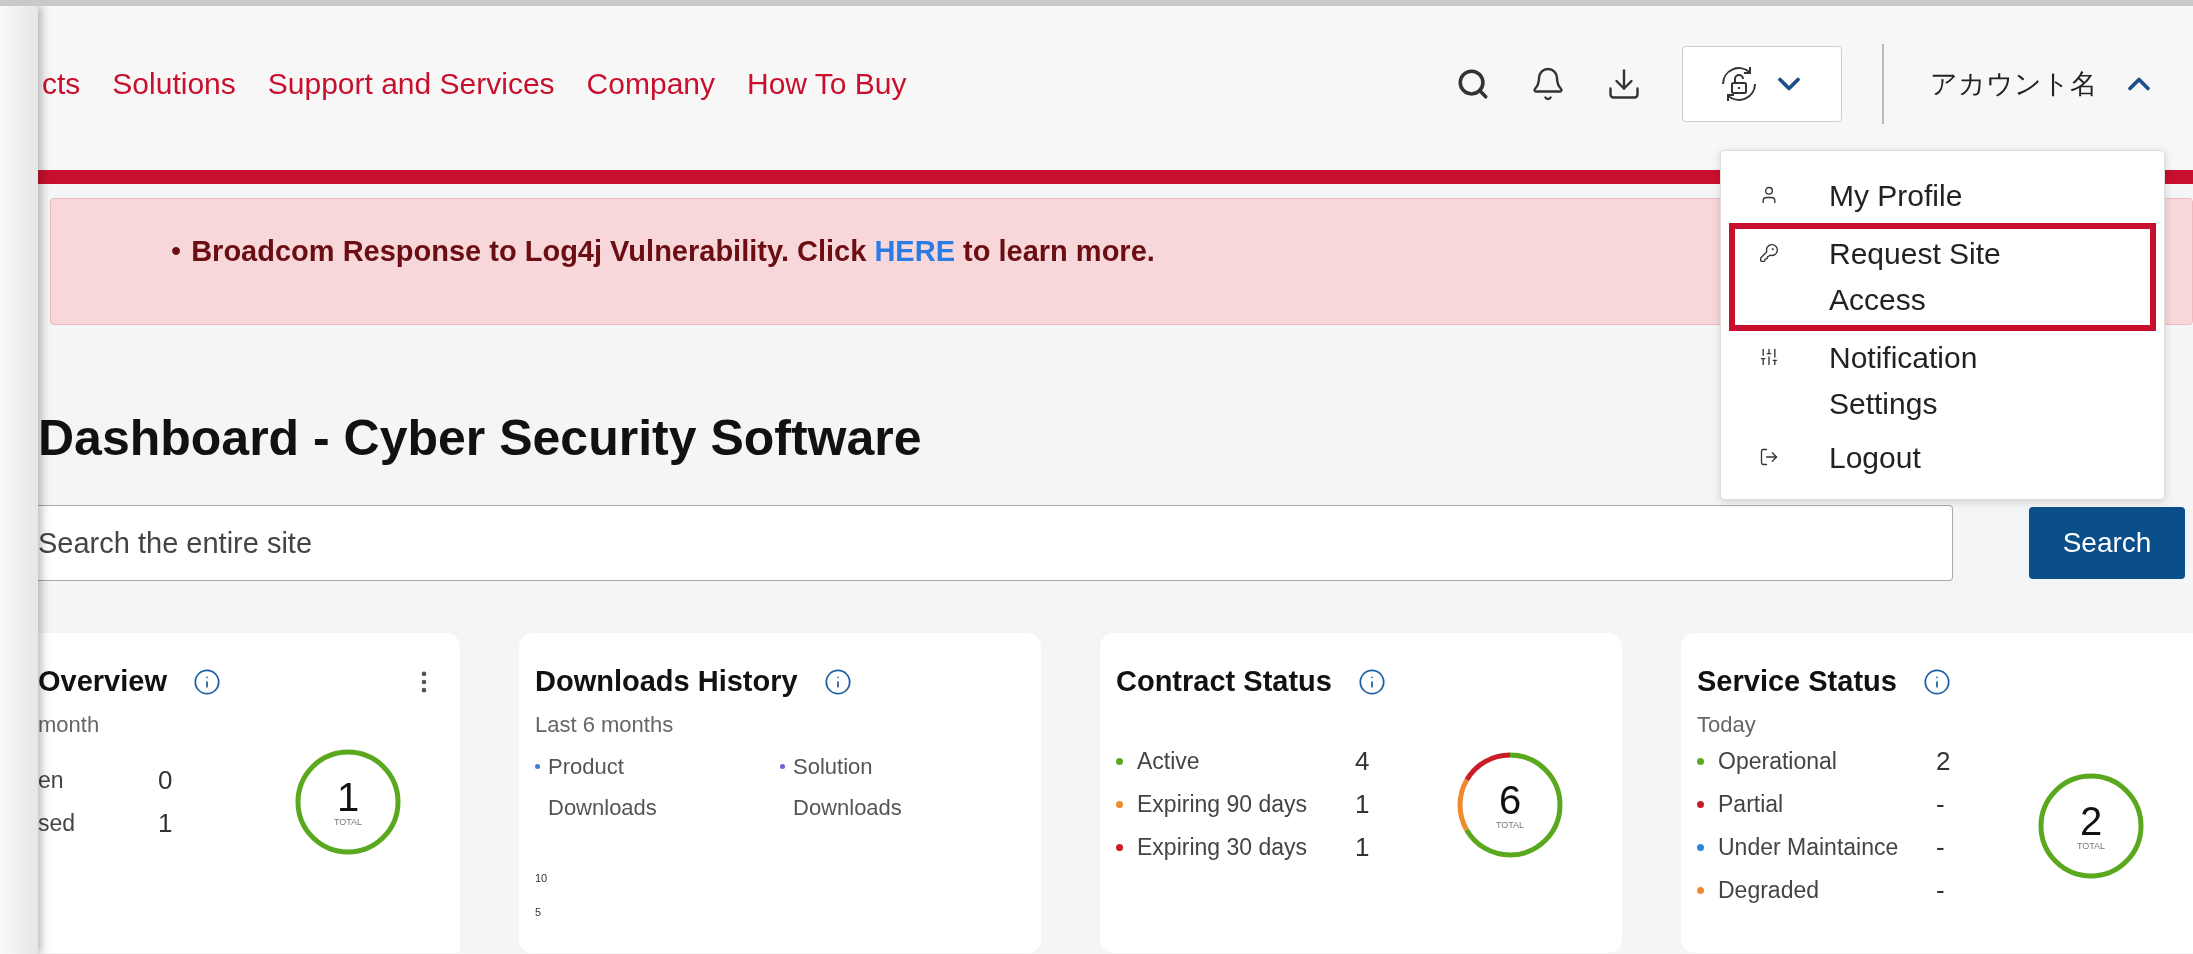 This screenshot has height=954, width=2193. What do you see at coordinates (165, 780) in the screenshot?
I see `status-count: 0` at bounding box center [165, 780].